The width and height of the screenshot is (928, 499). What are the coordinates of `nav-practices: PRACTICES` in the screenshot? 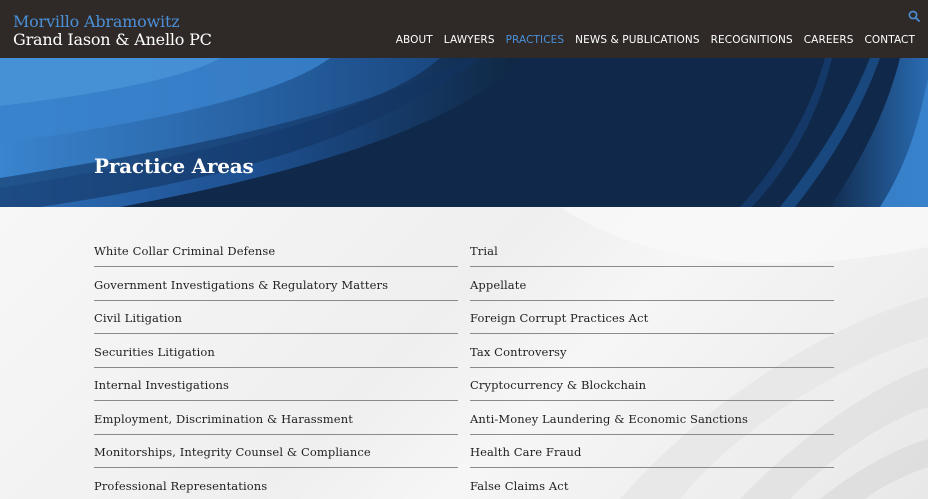 It's located at (535, 40).